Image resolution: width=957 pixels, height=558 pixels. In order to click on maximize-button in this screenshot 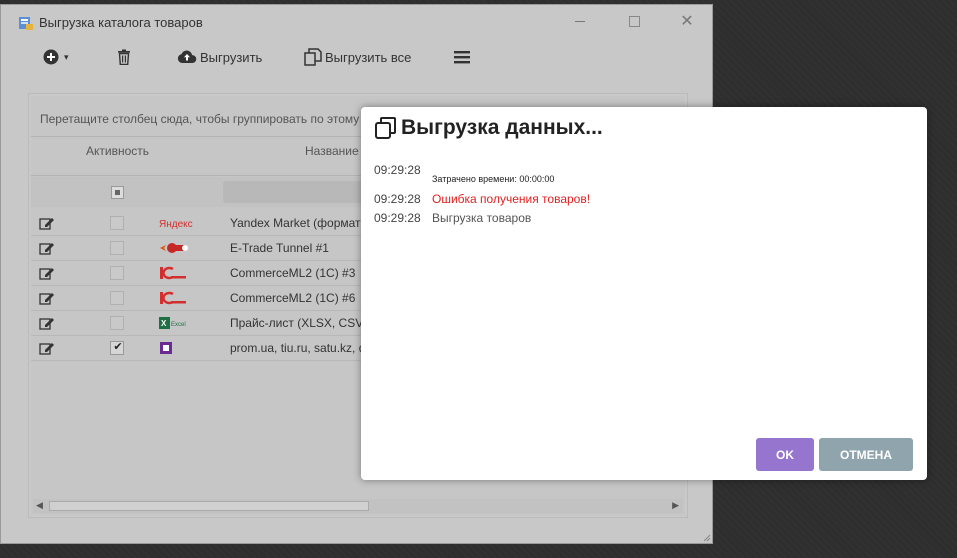, I will do `click(634, 22)`.